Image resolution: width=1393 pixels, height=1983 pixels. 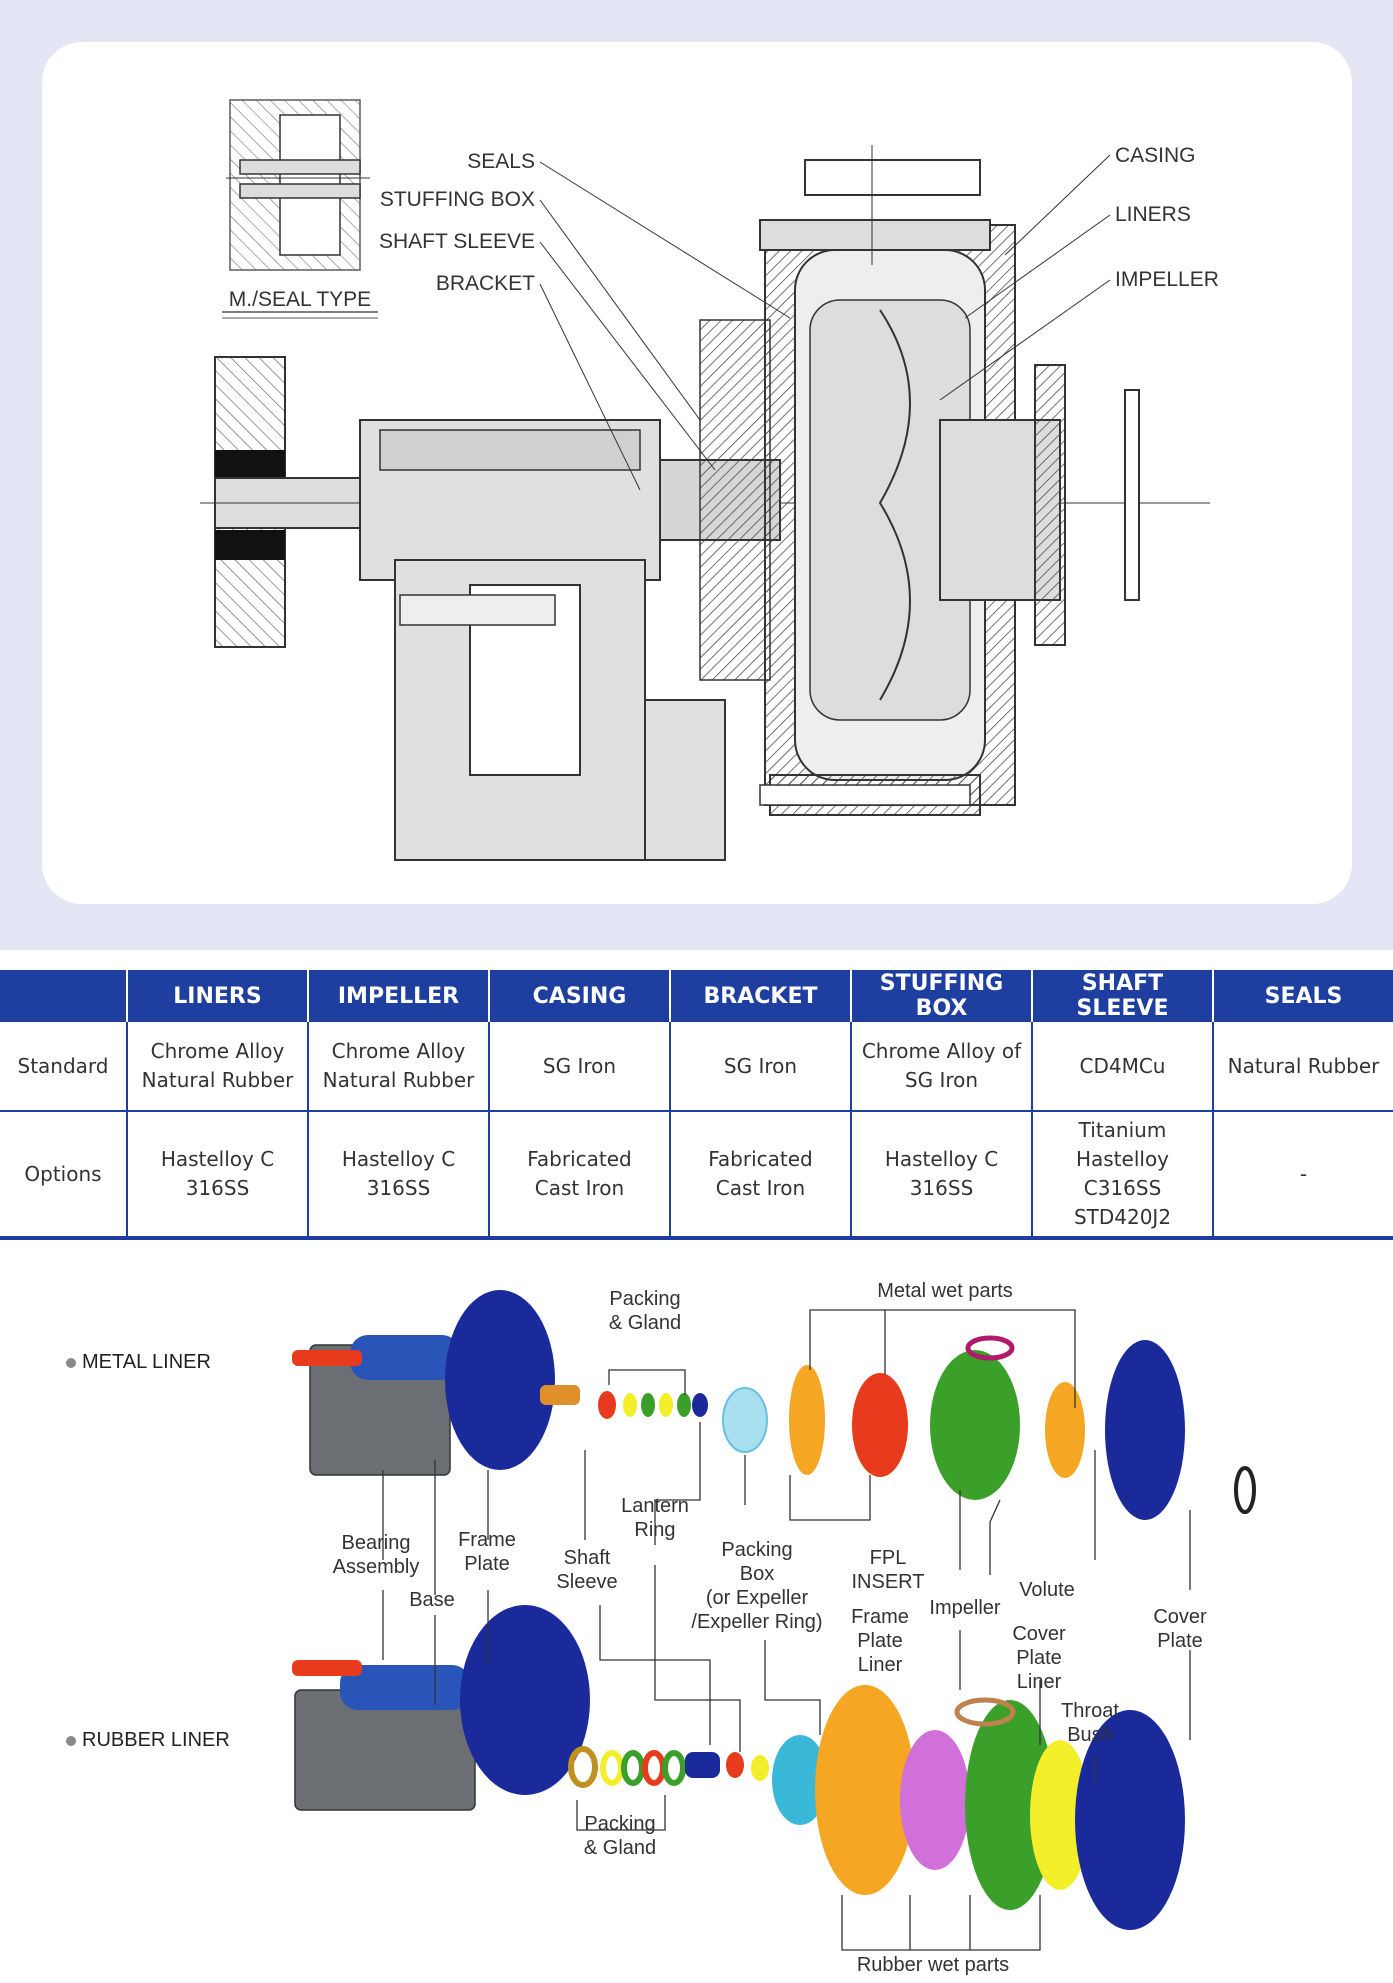 I want to click on fpl-insert, so click(x=880, y=1425).